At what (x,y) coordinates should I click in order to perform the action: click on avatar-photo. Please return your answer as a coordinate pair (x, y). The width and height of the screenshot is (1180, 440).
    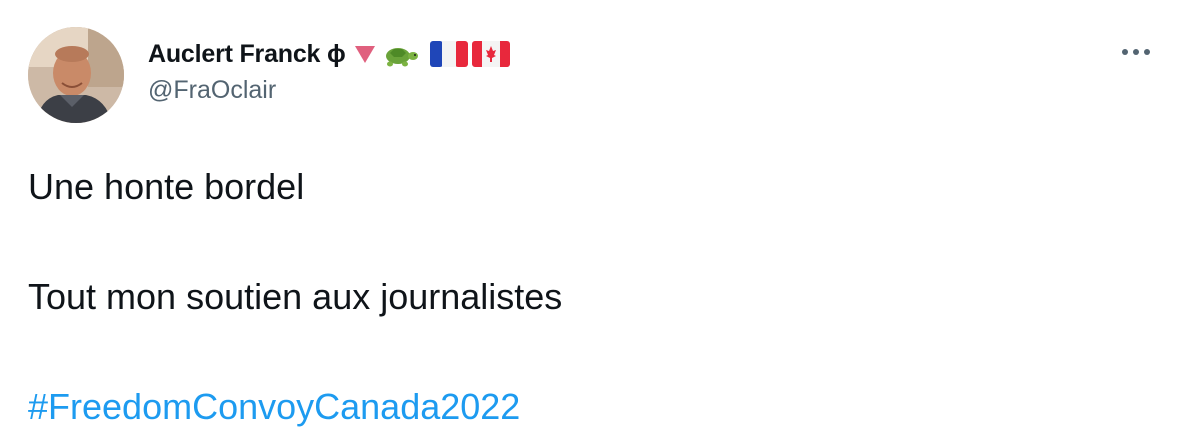
    Looking at the image, I should click on (76, 75).